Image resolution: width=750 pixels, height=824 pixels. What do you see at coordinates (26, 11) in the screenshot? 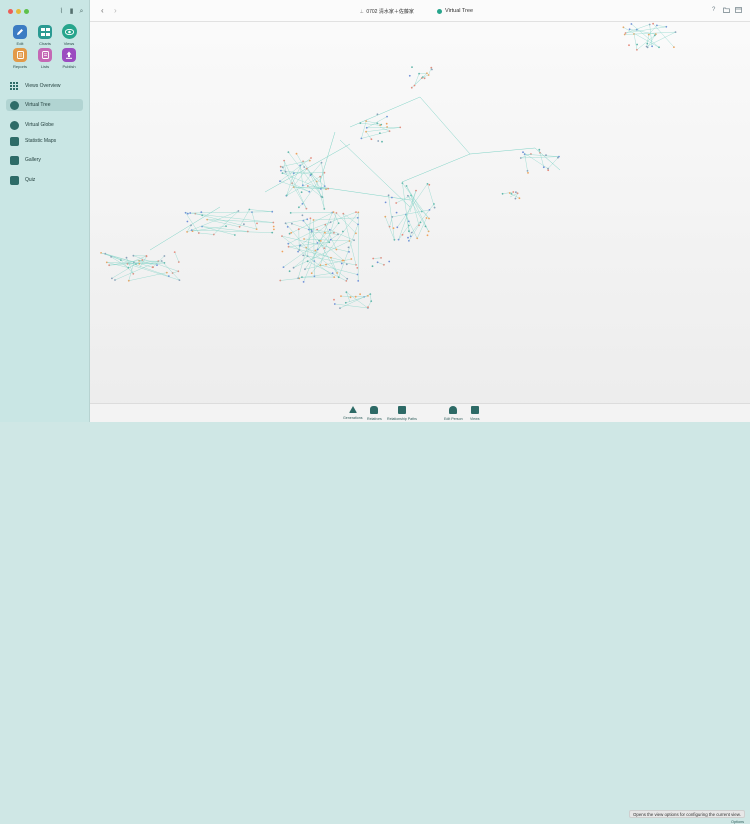
I see `zoom-window-button` at bounding box center [26, 11].